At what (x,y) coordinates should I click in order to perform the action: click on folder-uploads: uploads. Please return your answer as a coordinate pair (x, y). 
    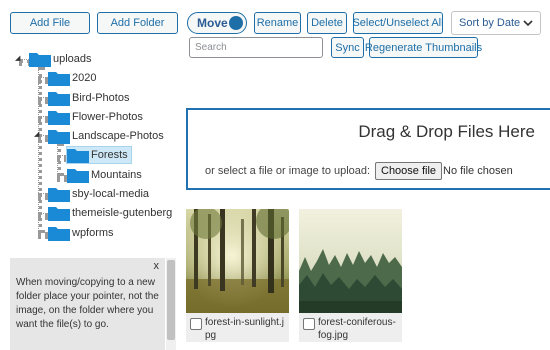
    Looking at the image, I should click on (60, 59).